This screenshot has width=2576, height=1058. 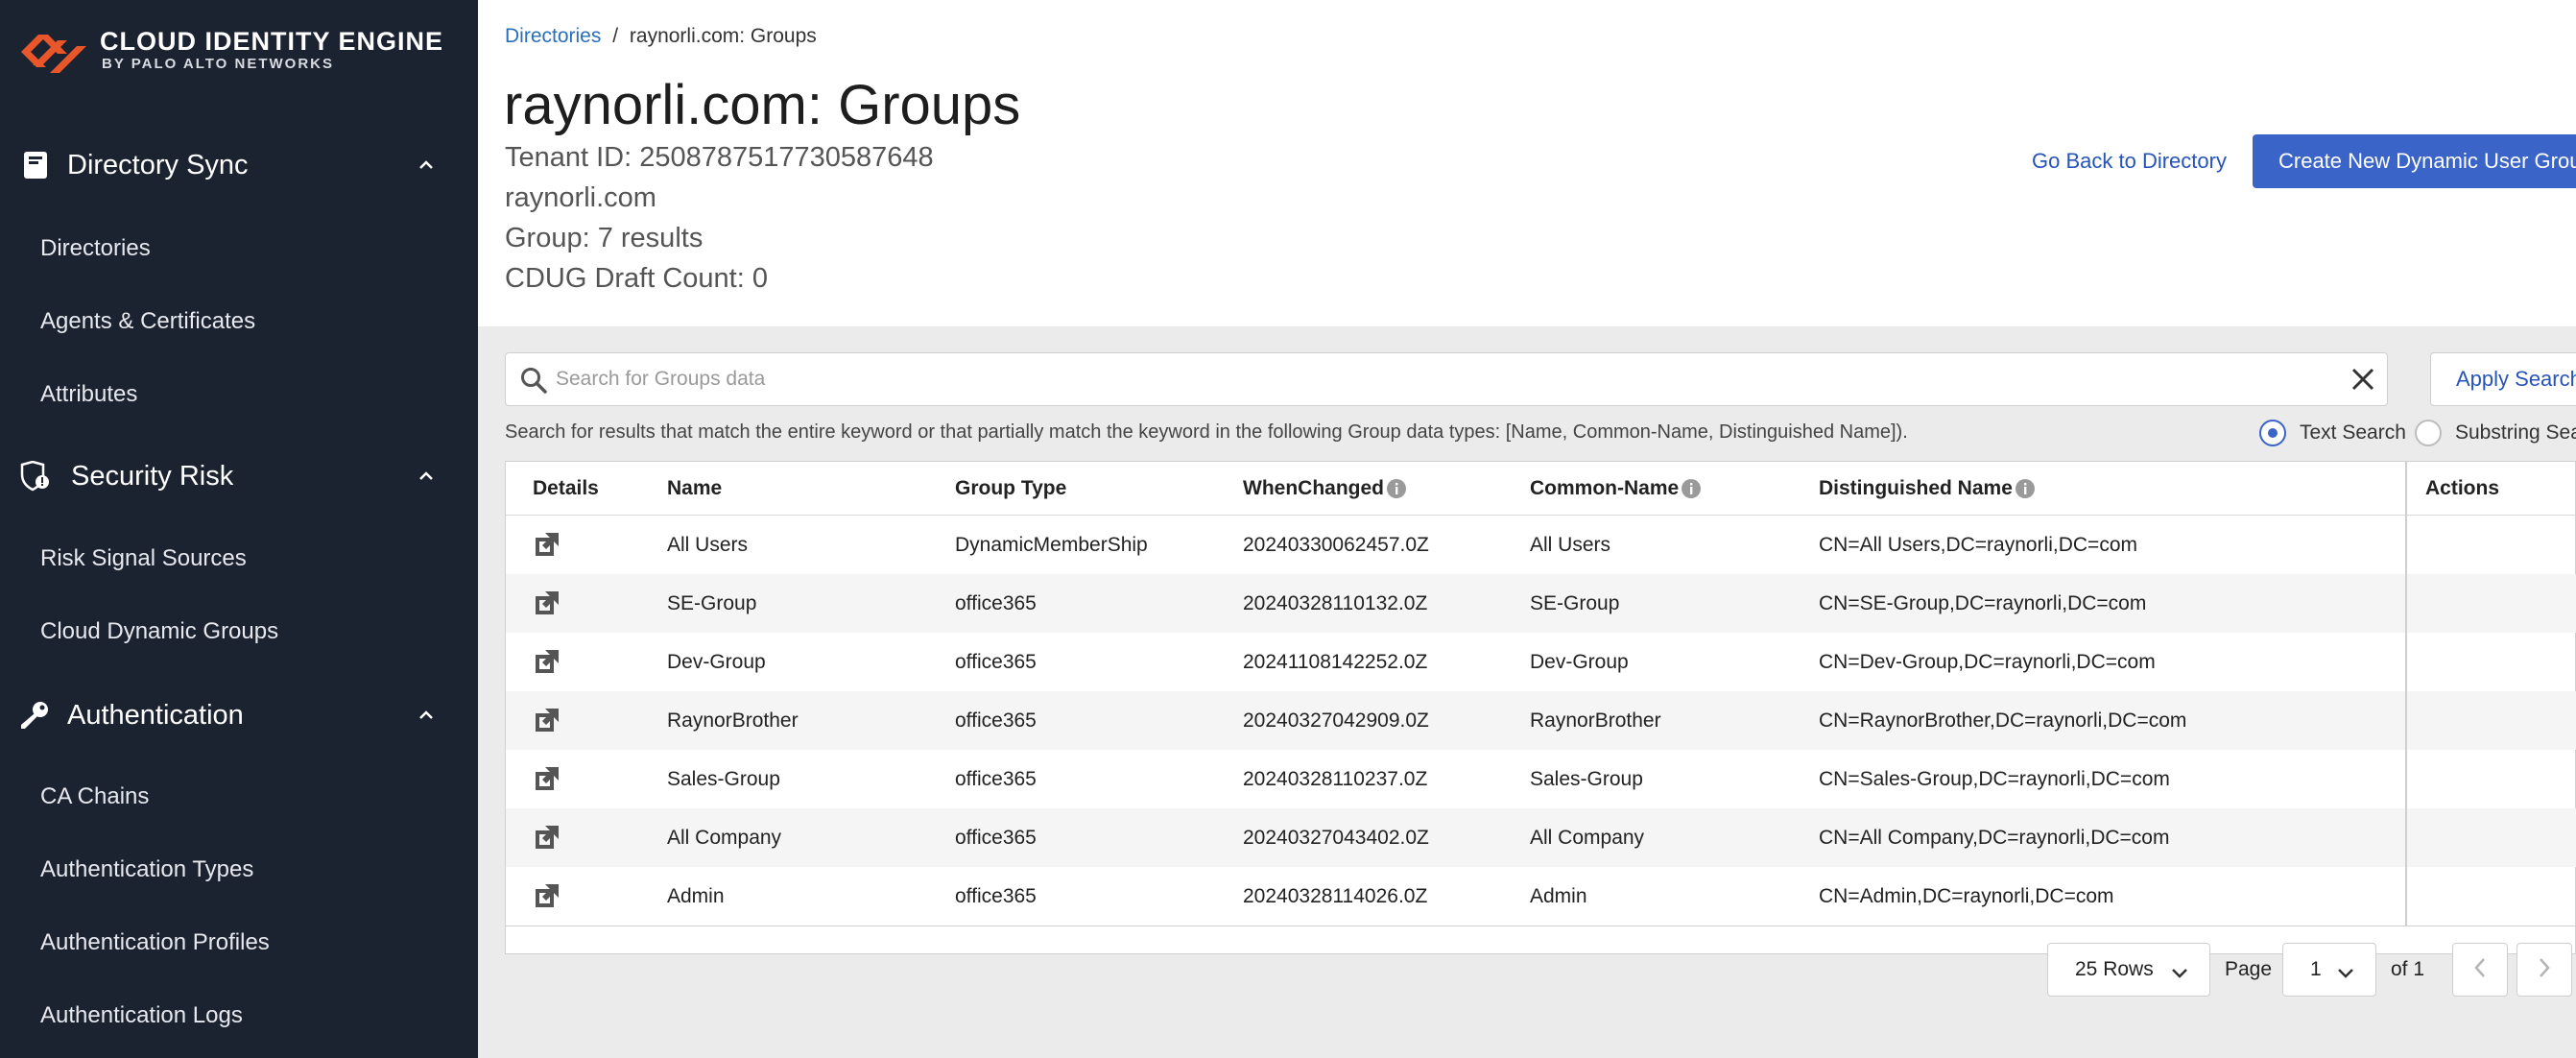 What do you see at coordinates (2128, 970) in the screenshot?
I see `rows-per-page-select: 25 Rows` at bounding box center [2128, 970].